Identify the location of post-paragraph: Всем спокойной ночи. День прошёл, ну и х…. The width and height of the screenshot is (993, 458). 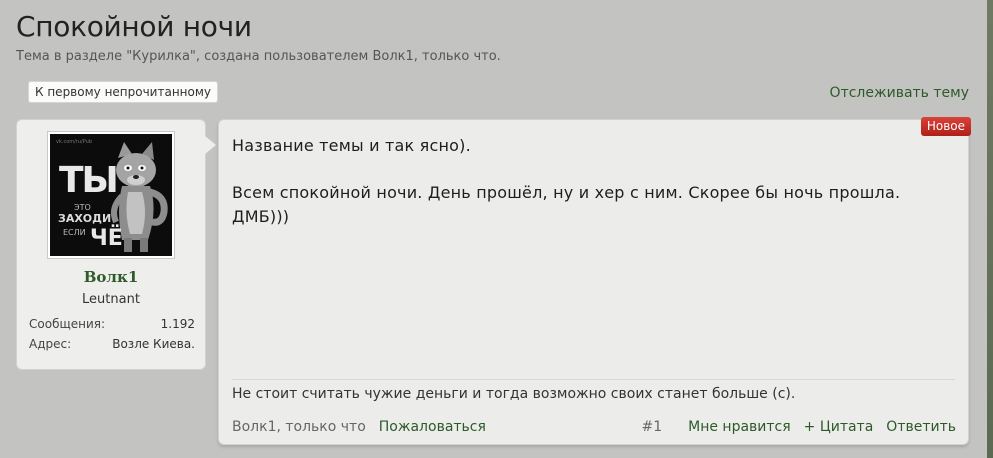
(566, 204).